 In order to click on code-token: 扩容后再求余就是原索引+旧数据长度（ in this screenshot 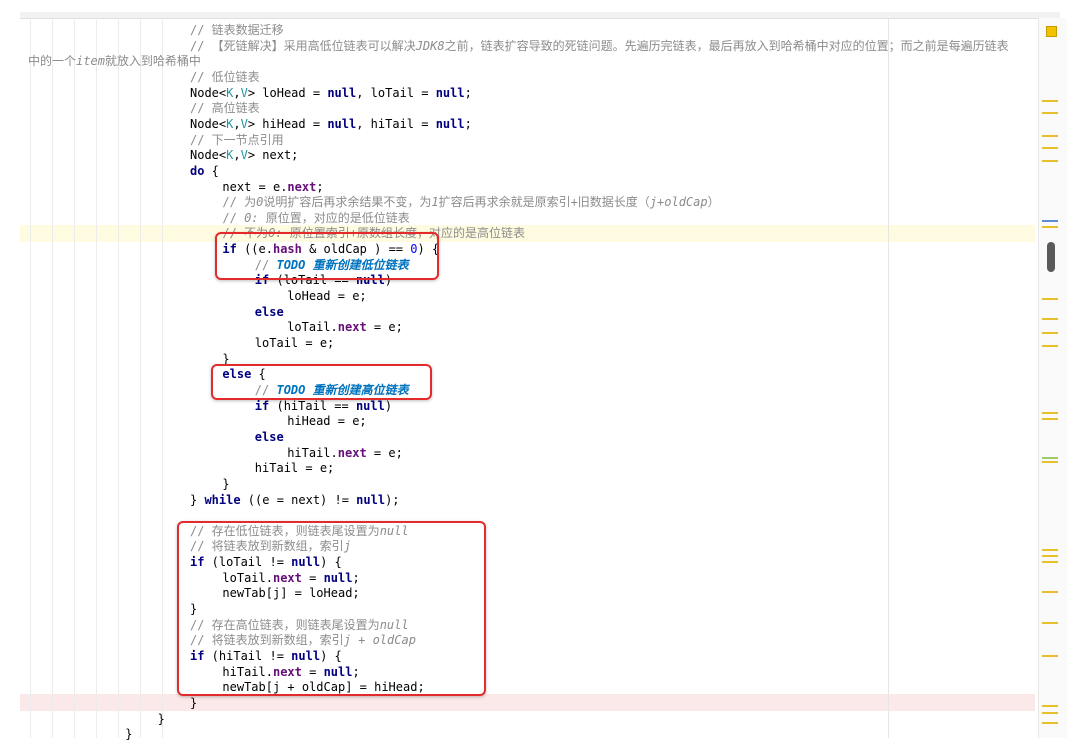, I will do `click(544, 202)`.